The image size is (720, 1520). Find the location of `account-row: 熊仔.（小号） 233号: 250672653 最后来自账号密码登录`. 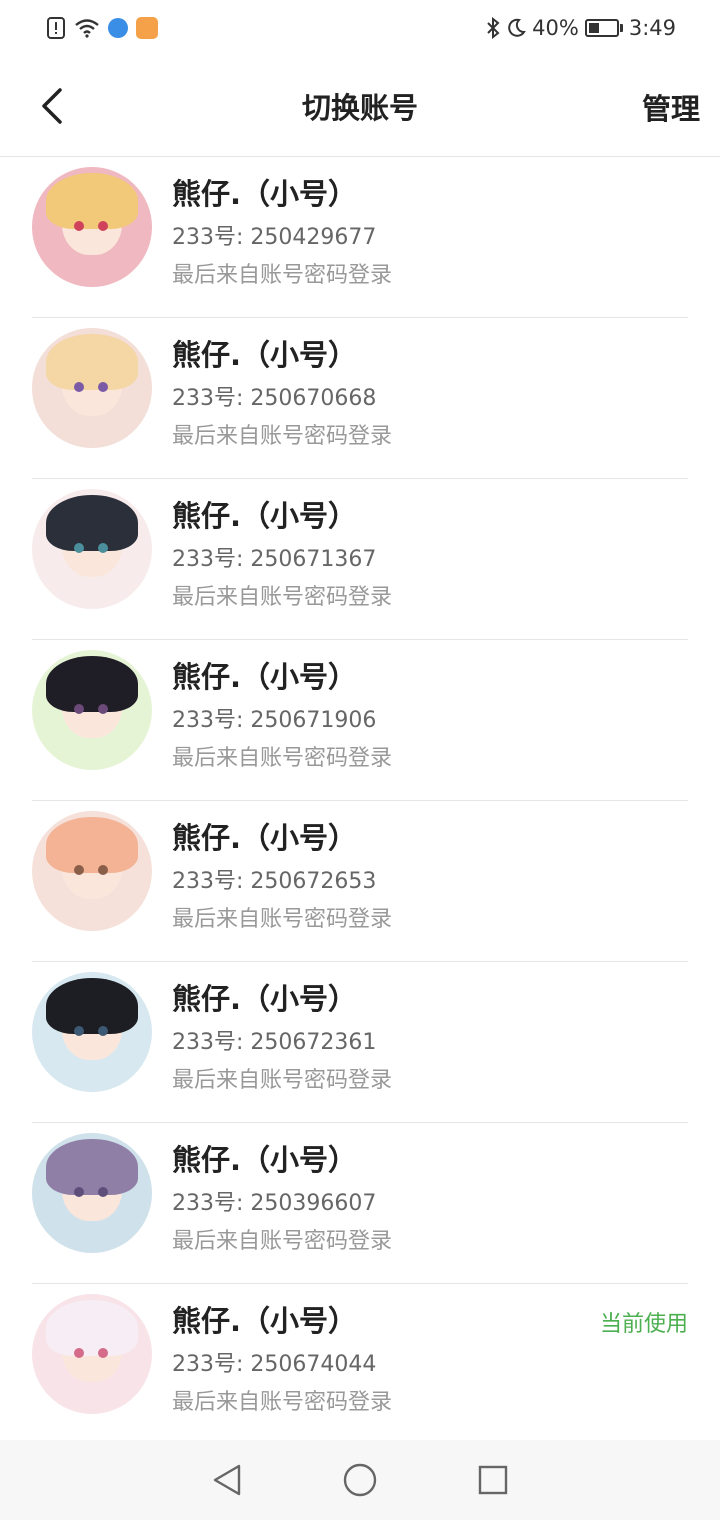

account-row: 熊仔.（小号） 233号: 250672653 最后来自账号密码登录 is located at coordinates (360, 881).